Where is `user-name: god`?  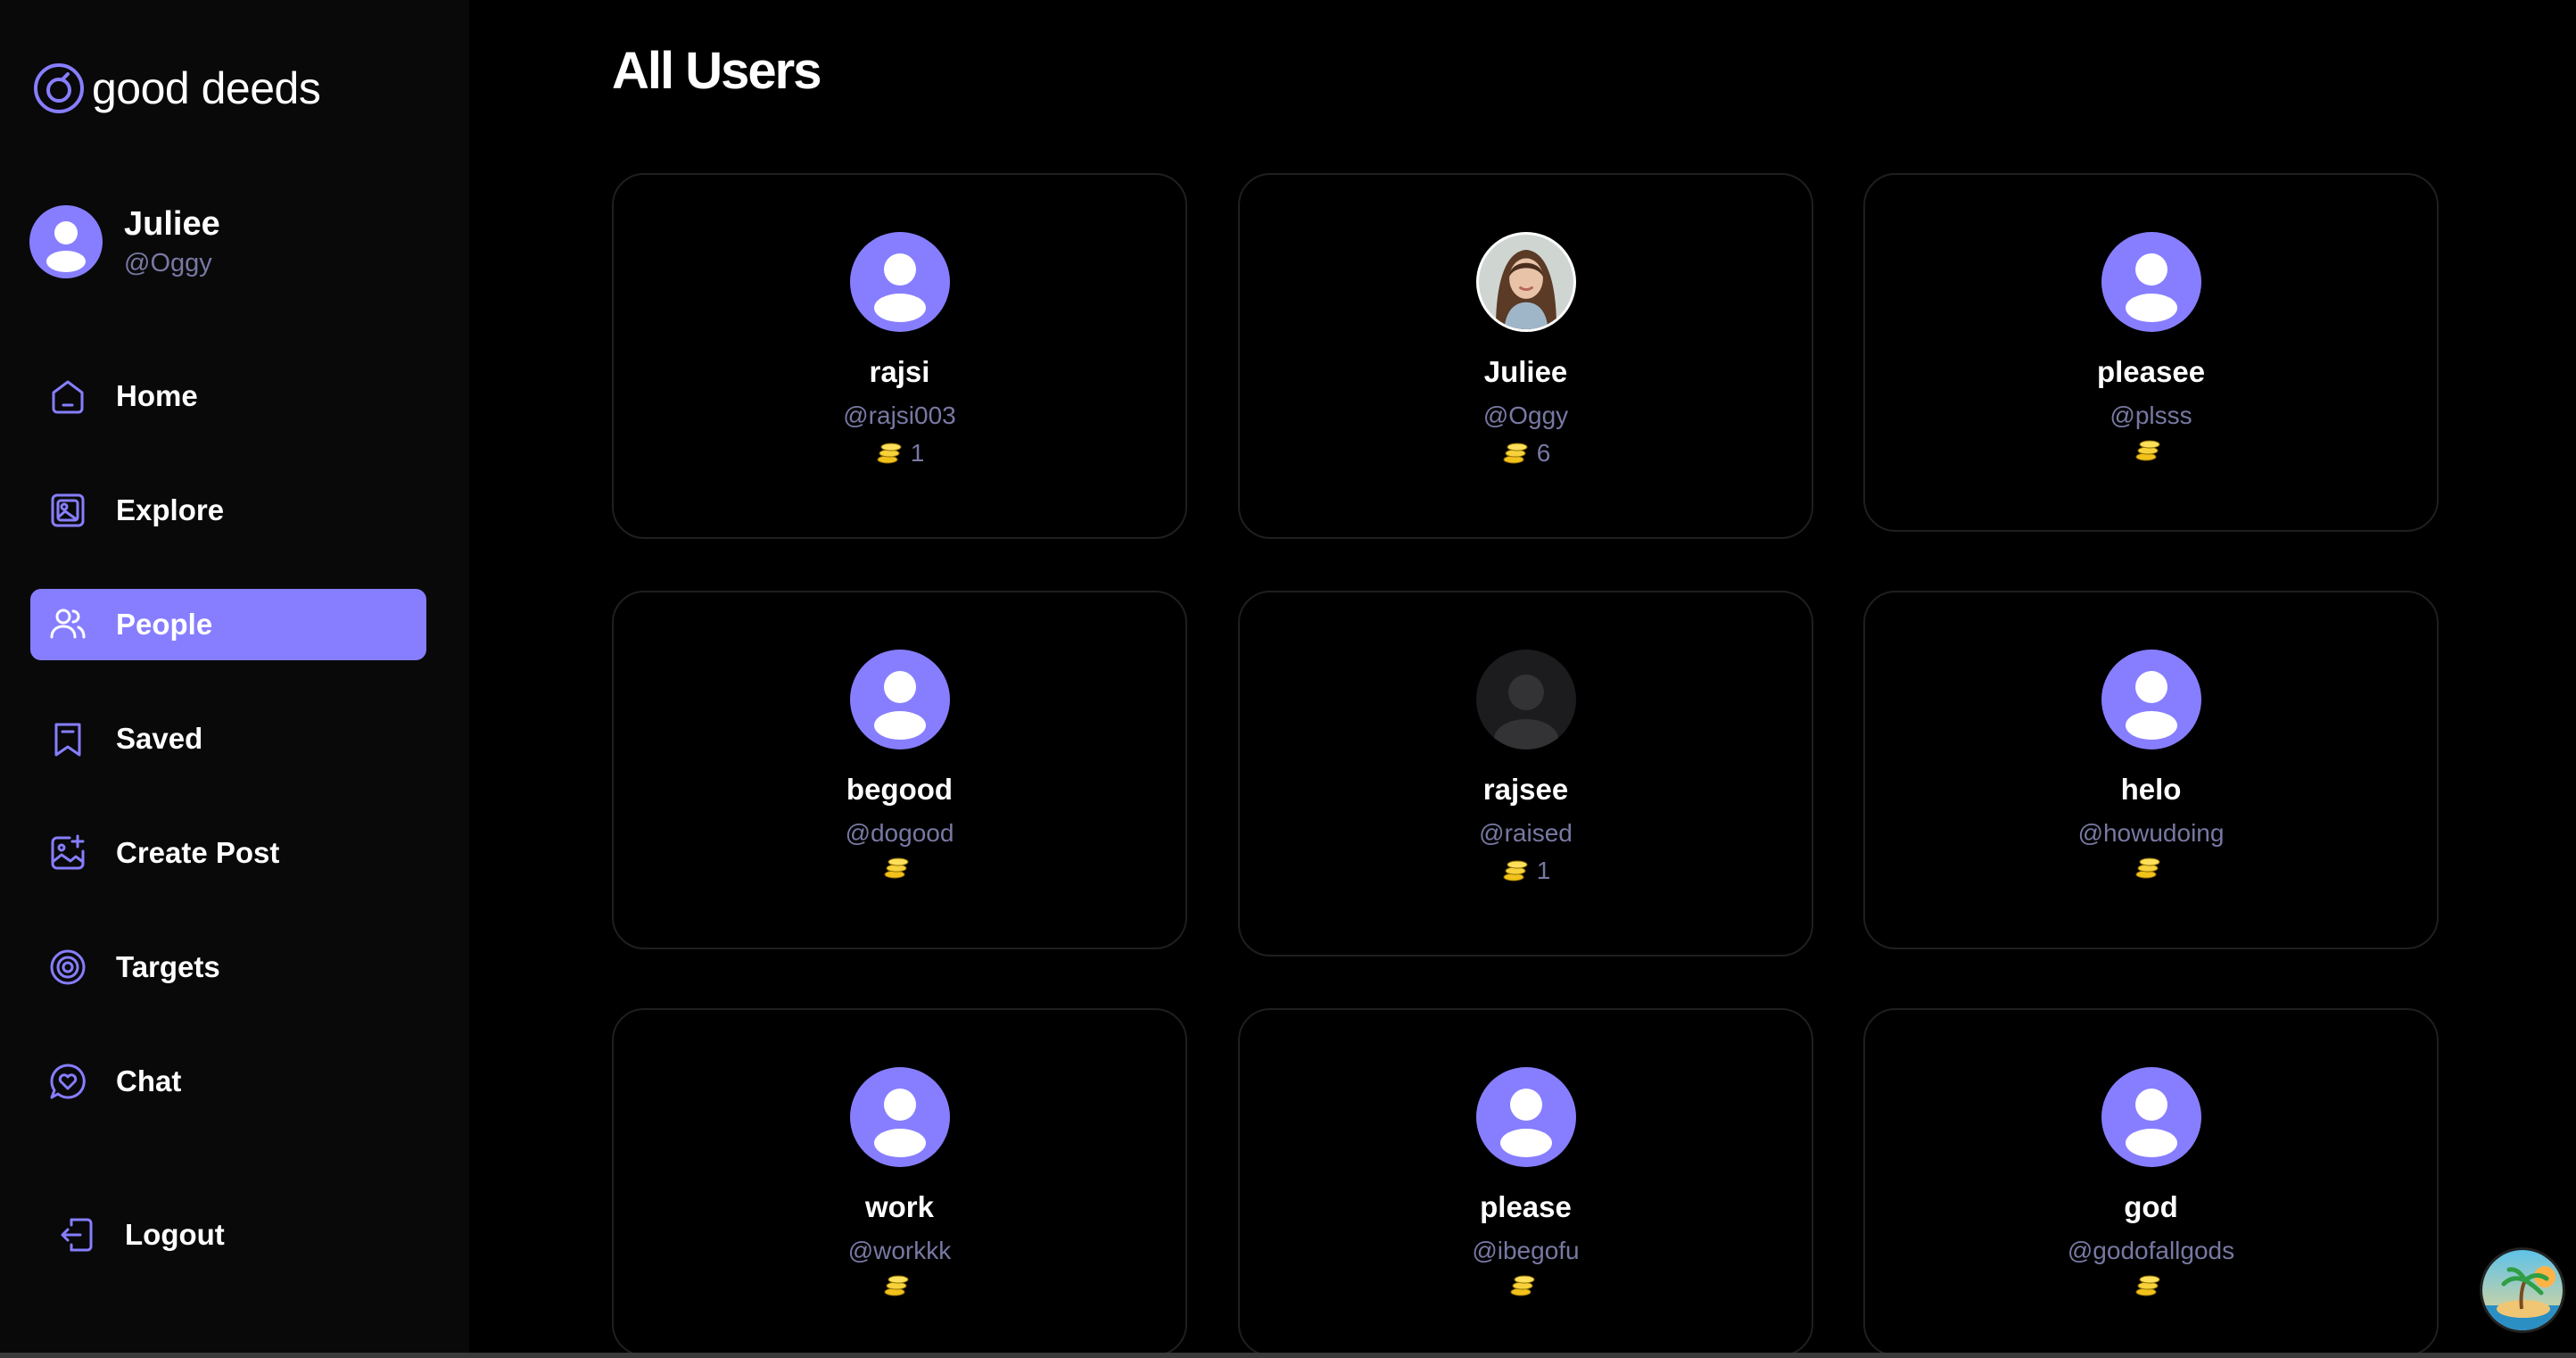
user-name: god is located at coordinates (2151, 1206).